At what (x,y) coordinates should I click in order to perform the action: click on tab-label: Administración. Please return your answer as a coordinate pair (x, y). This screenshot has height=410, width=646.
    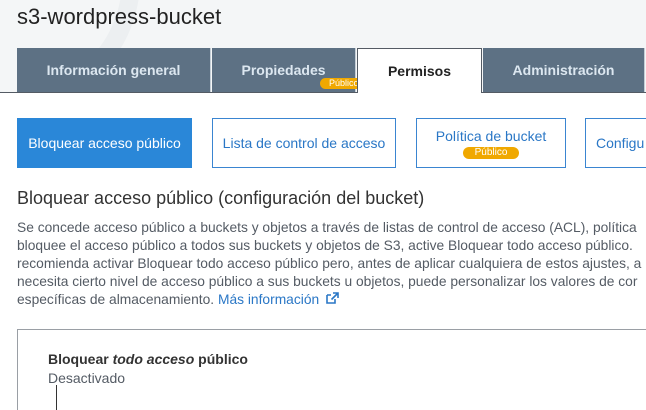
    Looking at the image, I should click on (563, 70).